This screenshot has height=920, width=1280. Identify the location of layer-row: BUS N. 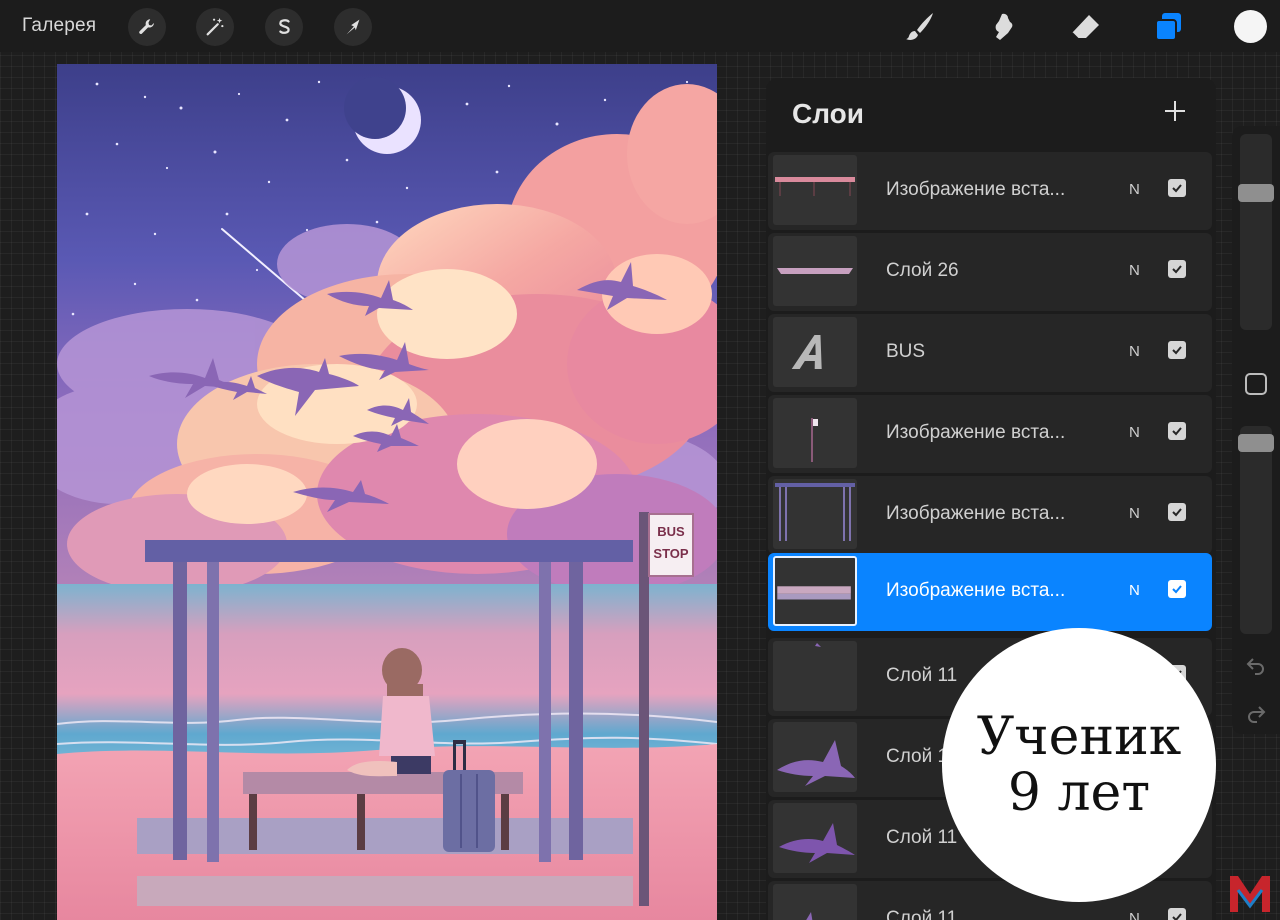
(990, 353).